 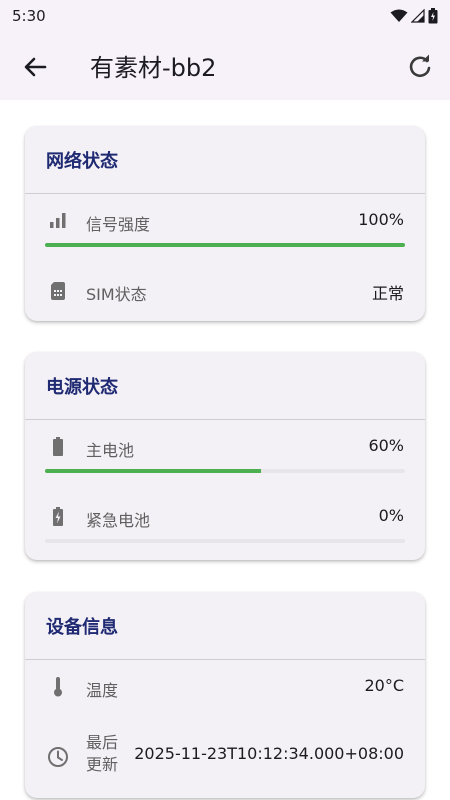 I want to click on device-card-title: 设备信息, so click(x=225, y=626).